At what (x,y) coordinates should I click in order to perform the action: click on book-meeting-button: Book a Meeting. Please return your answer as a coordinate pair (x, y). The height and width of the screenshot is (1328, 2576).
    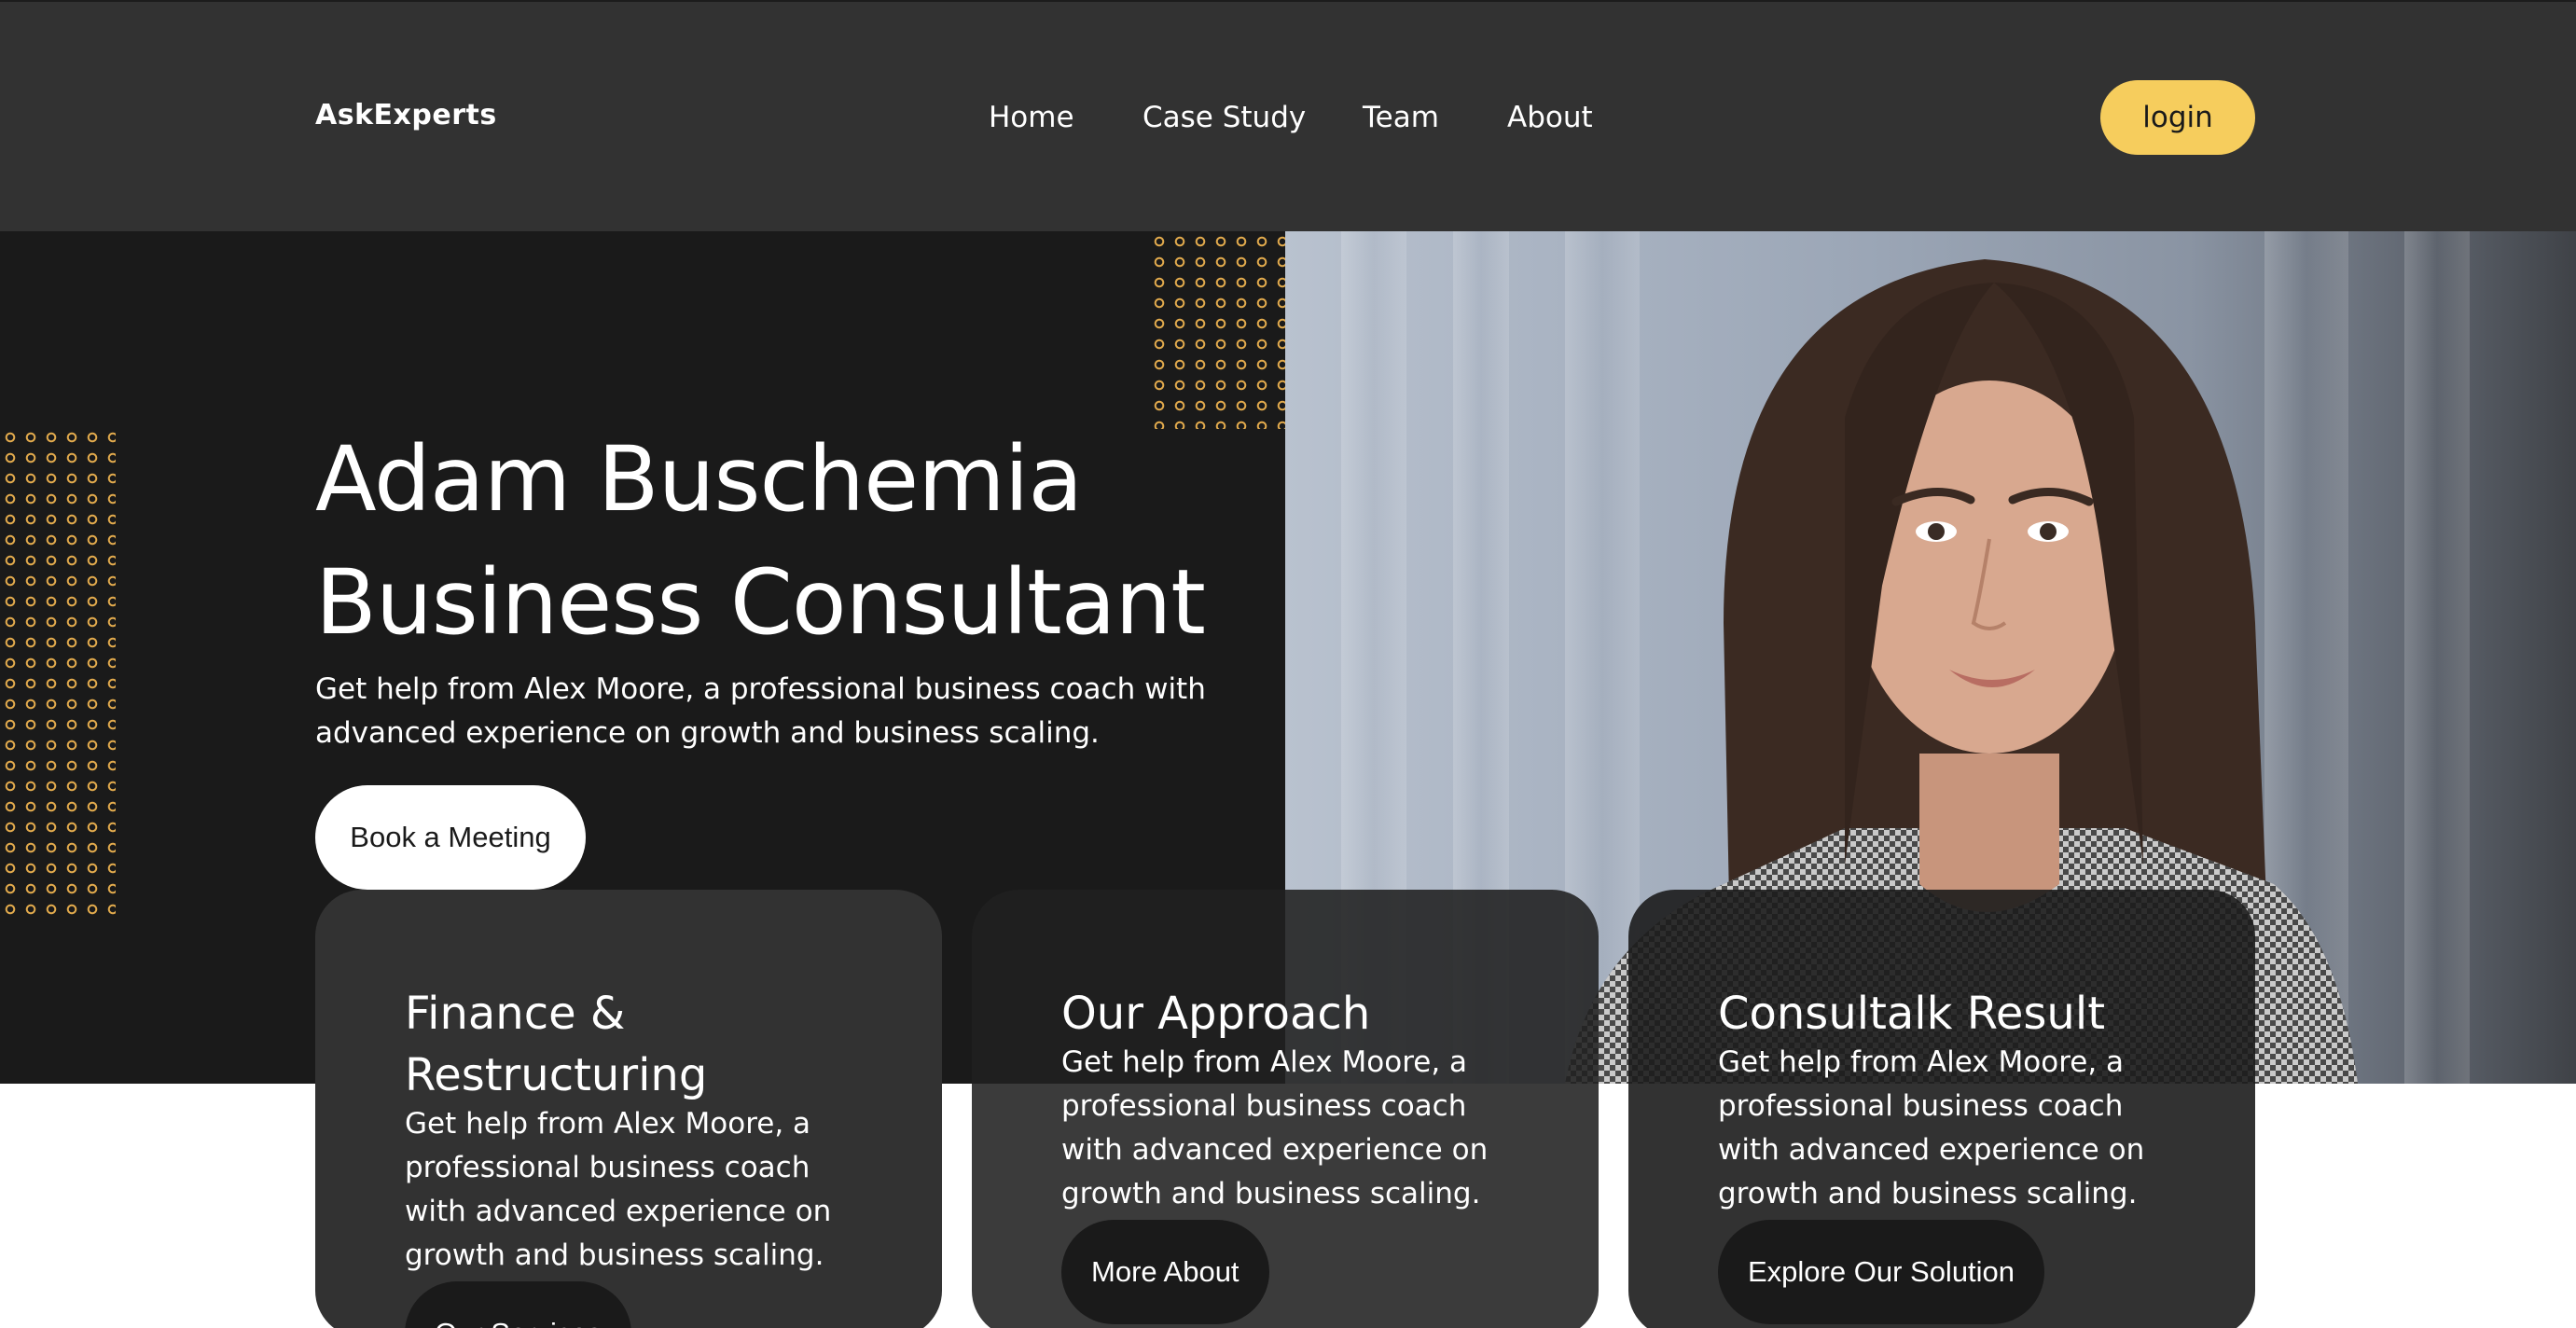
    Looking at the image, I should click on (450, 837).